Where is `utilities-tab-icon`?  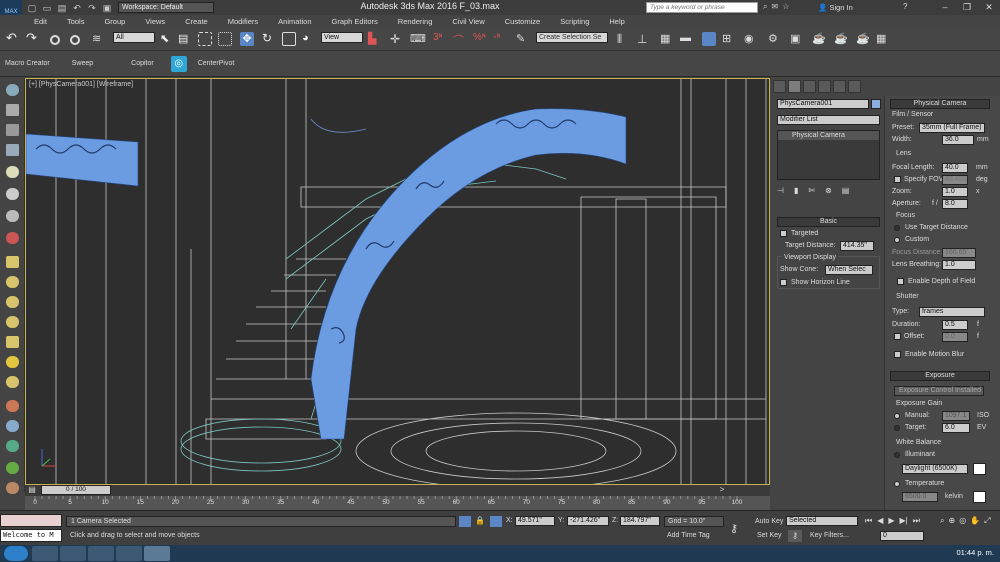
utilities-tab-icon is located at coordinates (854, 86).